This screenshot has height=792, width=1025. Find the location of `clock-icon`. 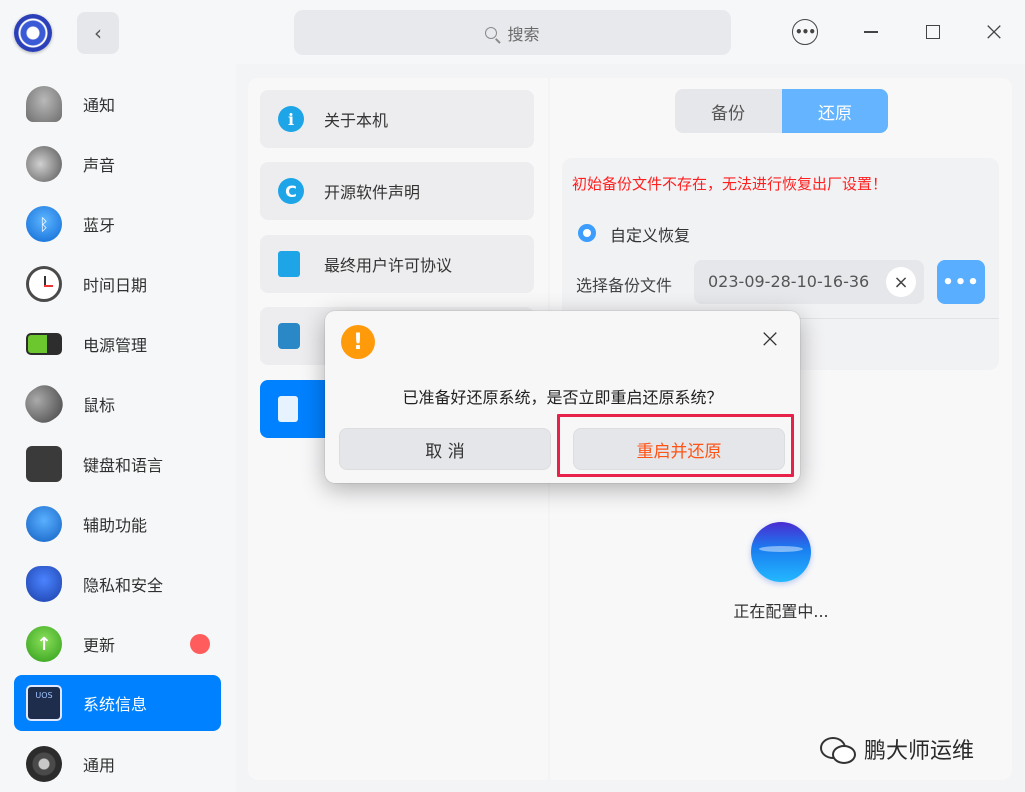

clock-icon is located at coordinates (44, 284).